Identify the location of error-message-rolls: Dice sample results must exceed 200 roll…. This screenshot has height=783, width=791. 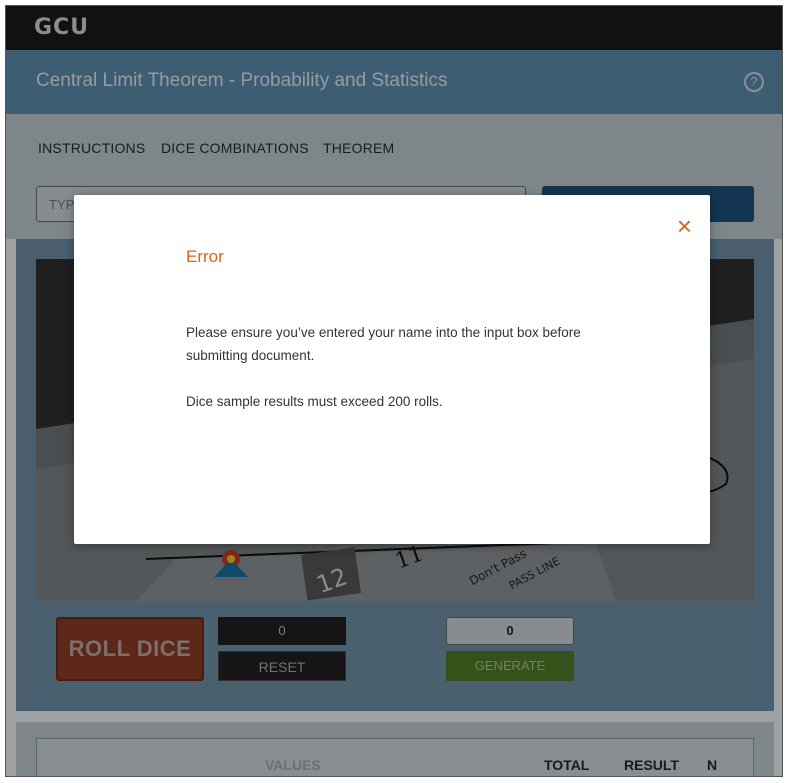
(314, 401).